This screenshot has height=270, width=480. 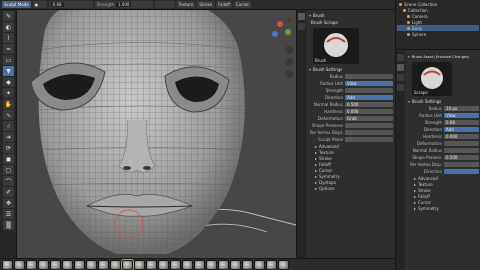 I want to click on chevron-right-icon: ▸, so click(x=316, y=164).